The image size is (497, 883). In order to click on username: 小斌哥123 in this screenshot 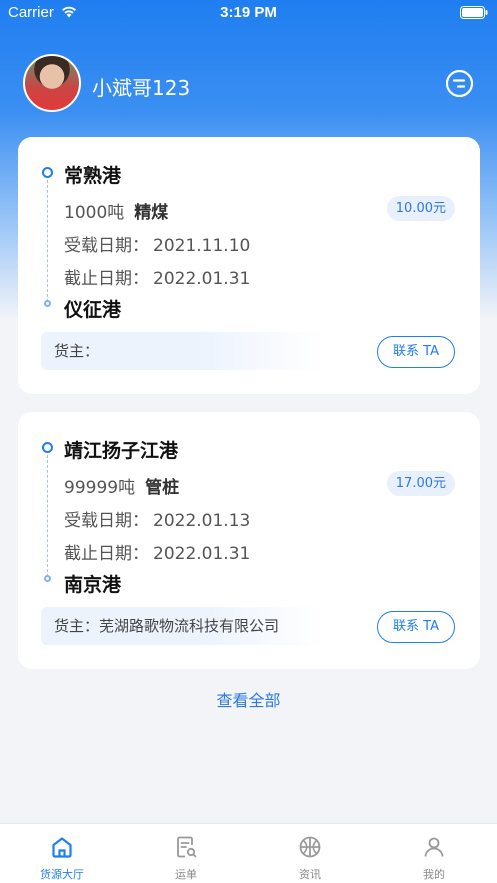, I will do `click(141, 88)`.